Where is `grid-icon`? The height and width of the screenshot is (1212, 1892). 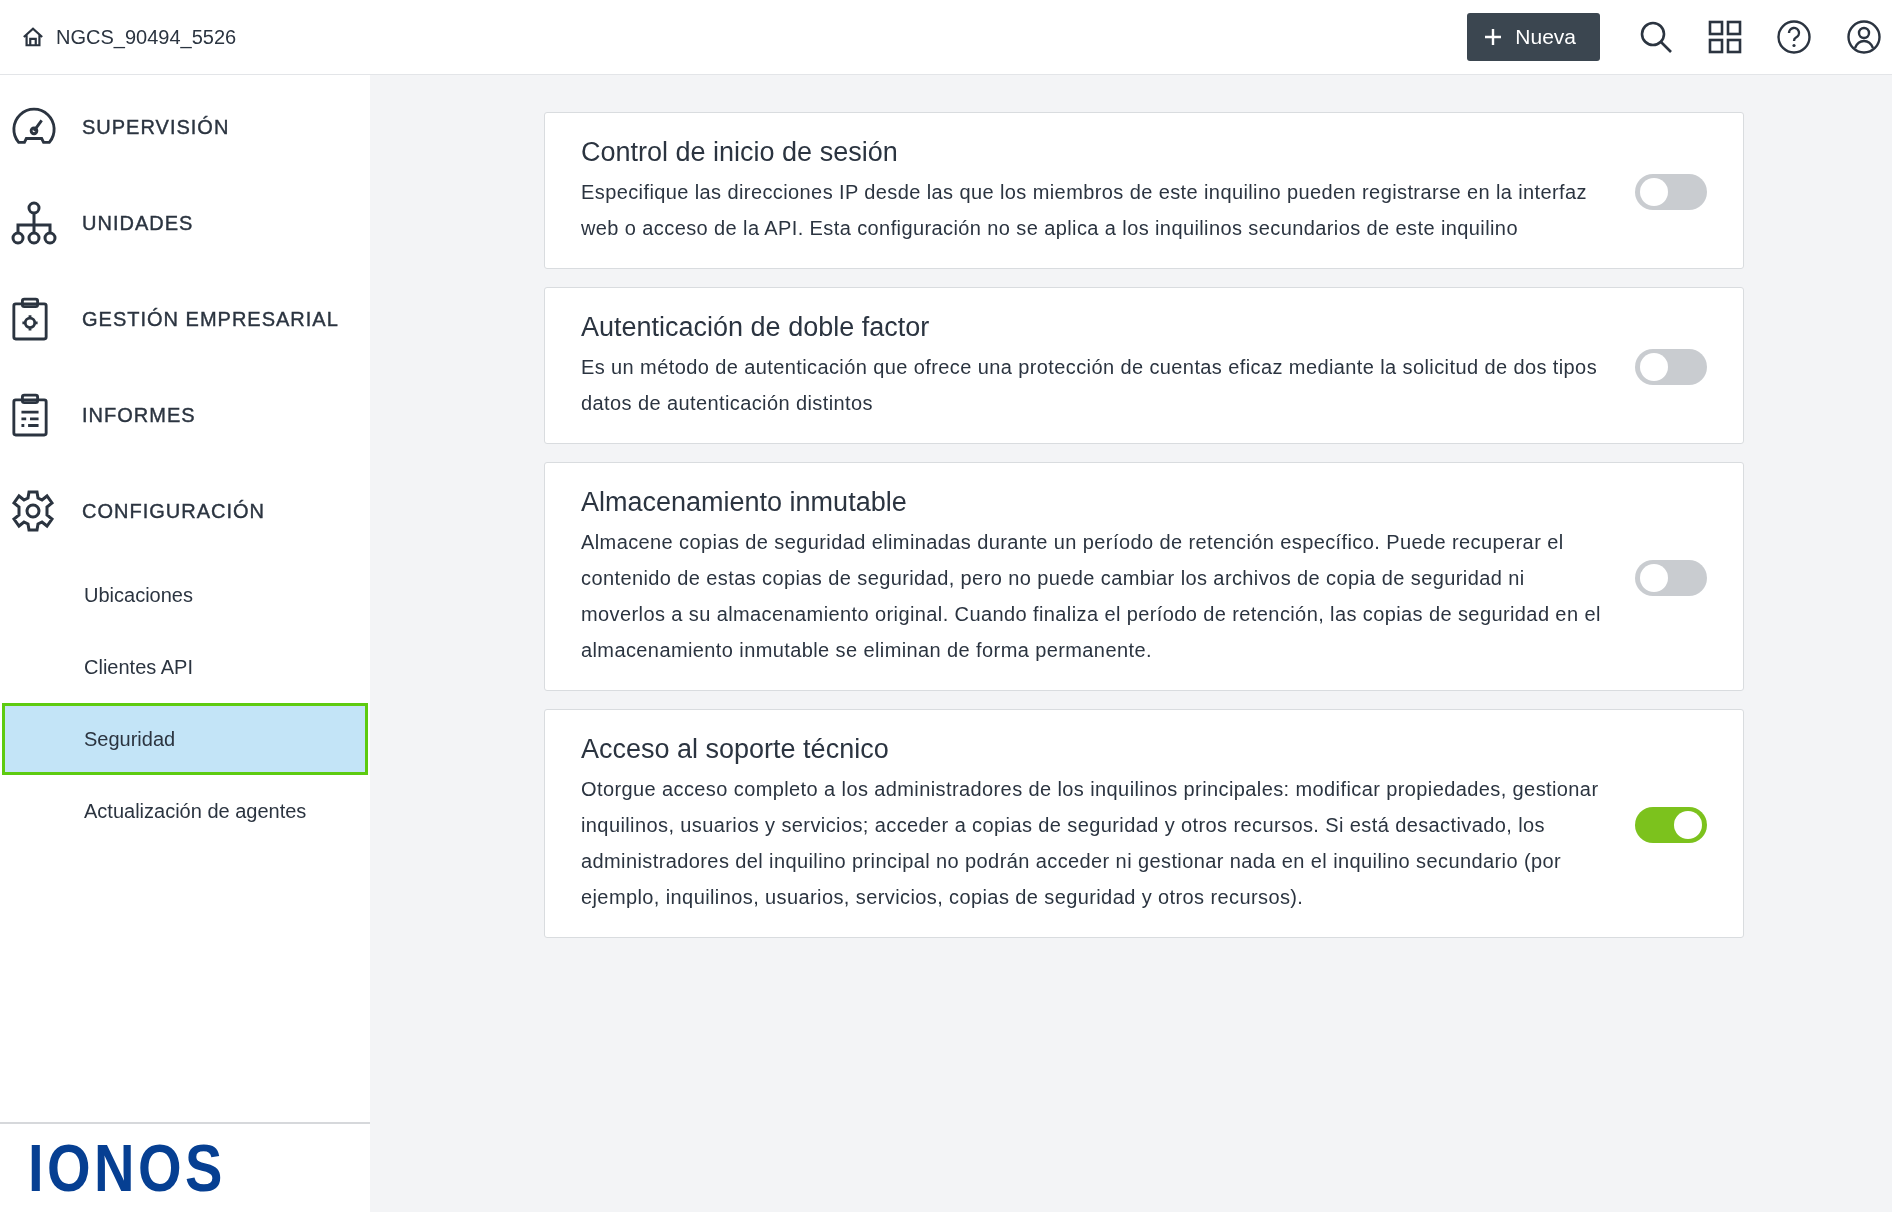
grid-icon is located at coordinates (1725, 37).